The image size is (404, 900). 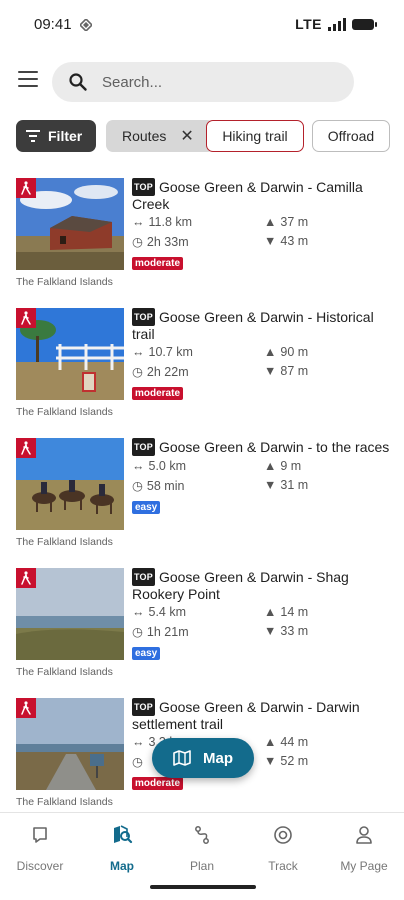 I want to click on nav-label: Map, so click(x=122, y=866).